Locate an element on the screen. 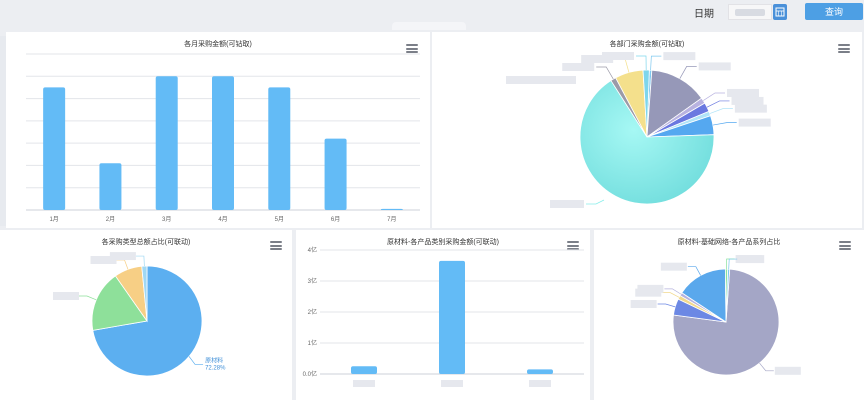 This screenshot has width=864, height=400. x-tick-label: 7月 is located at coordinates (391, 219).